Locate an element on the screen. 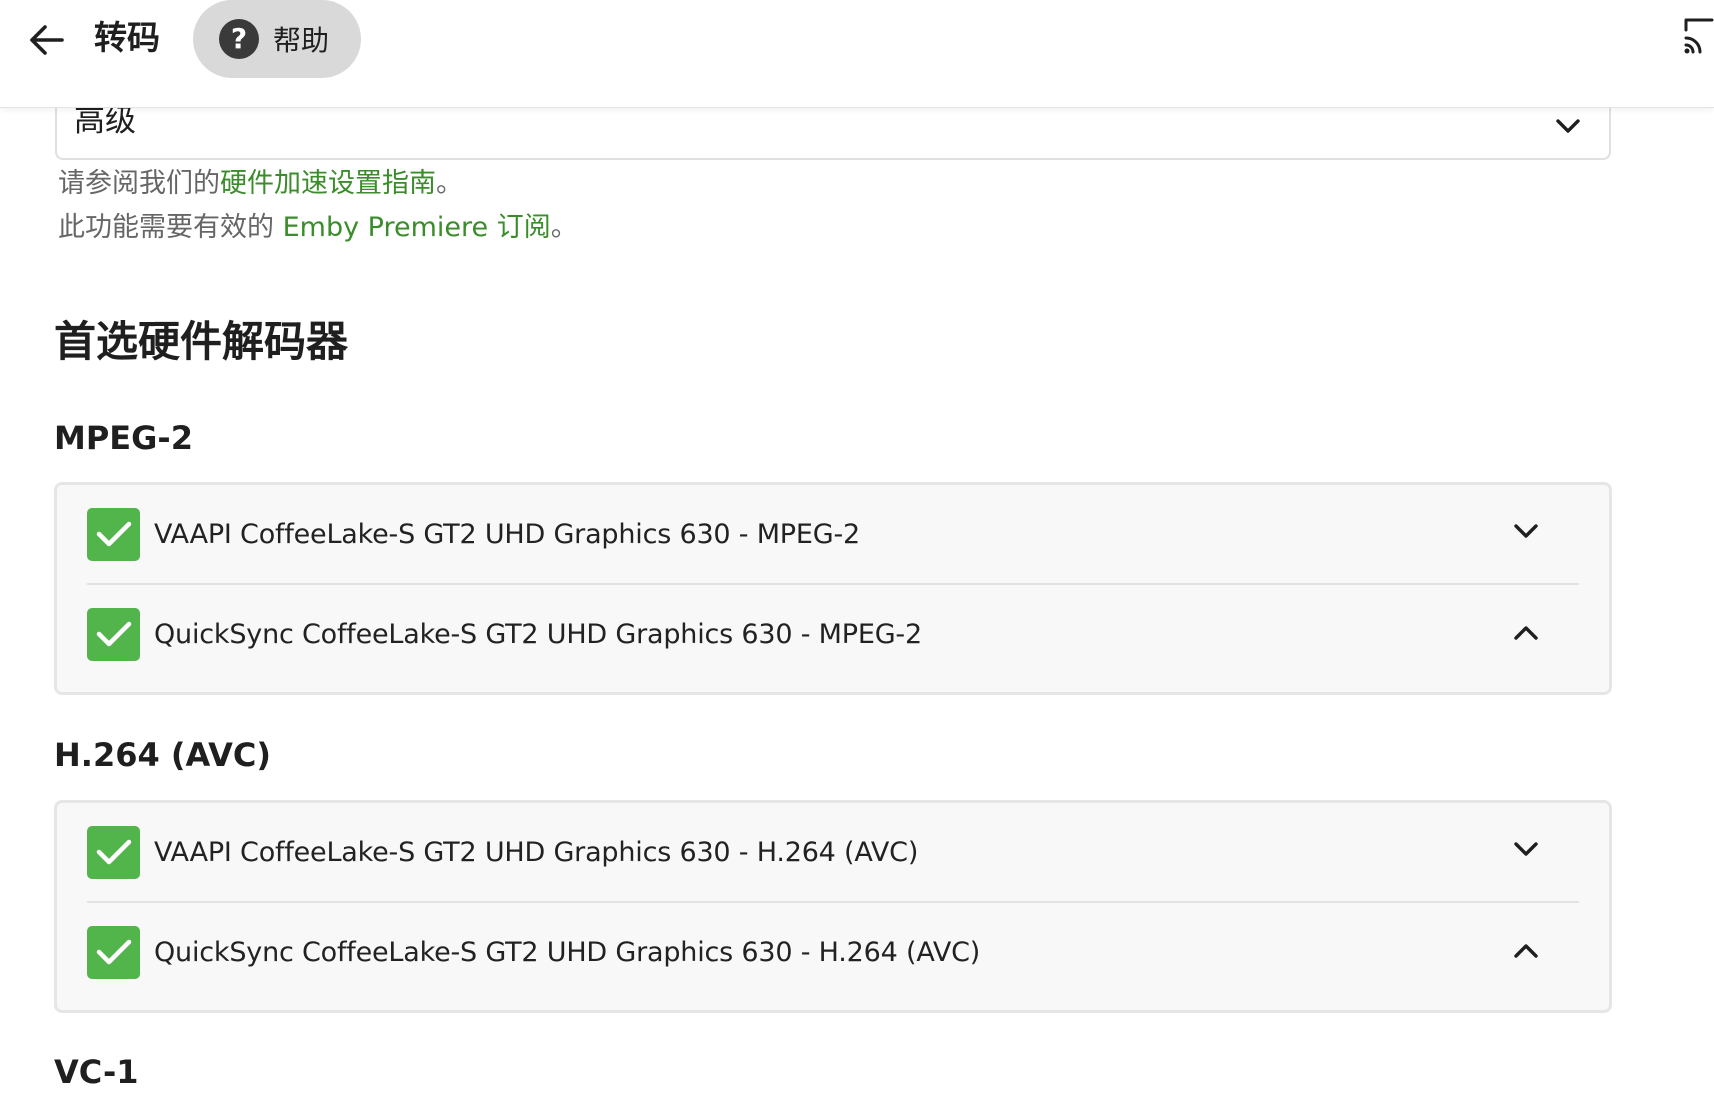  help-button: ? 帮助 is located at coordinates (277, 39).